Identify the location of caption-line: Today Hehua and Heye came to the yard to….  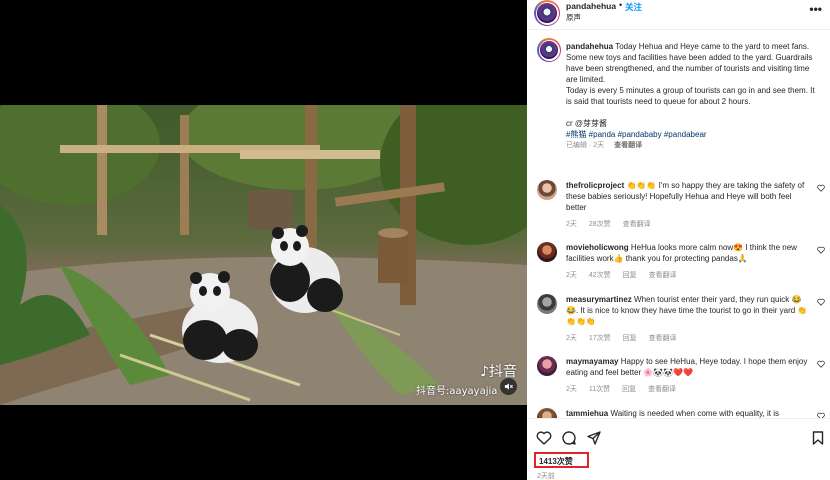
(712, 46).